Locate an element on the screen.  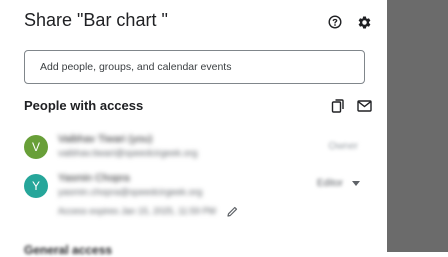
chevron-down-icon is located at coordinates (356, 183).